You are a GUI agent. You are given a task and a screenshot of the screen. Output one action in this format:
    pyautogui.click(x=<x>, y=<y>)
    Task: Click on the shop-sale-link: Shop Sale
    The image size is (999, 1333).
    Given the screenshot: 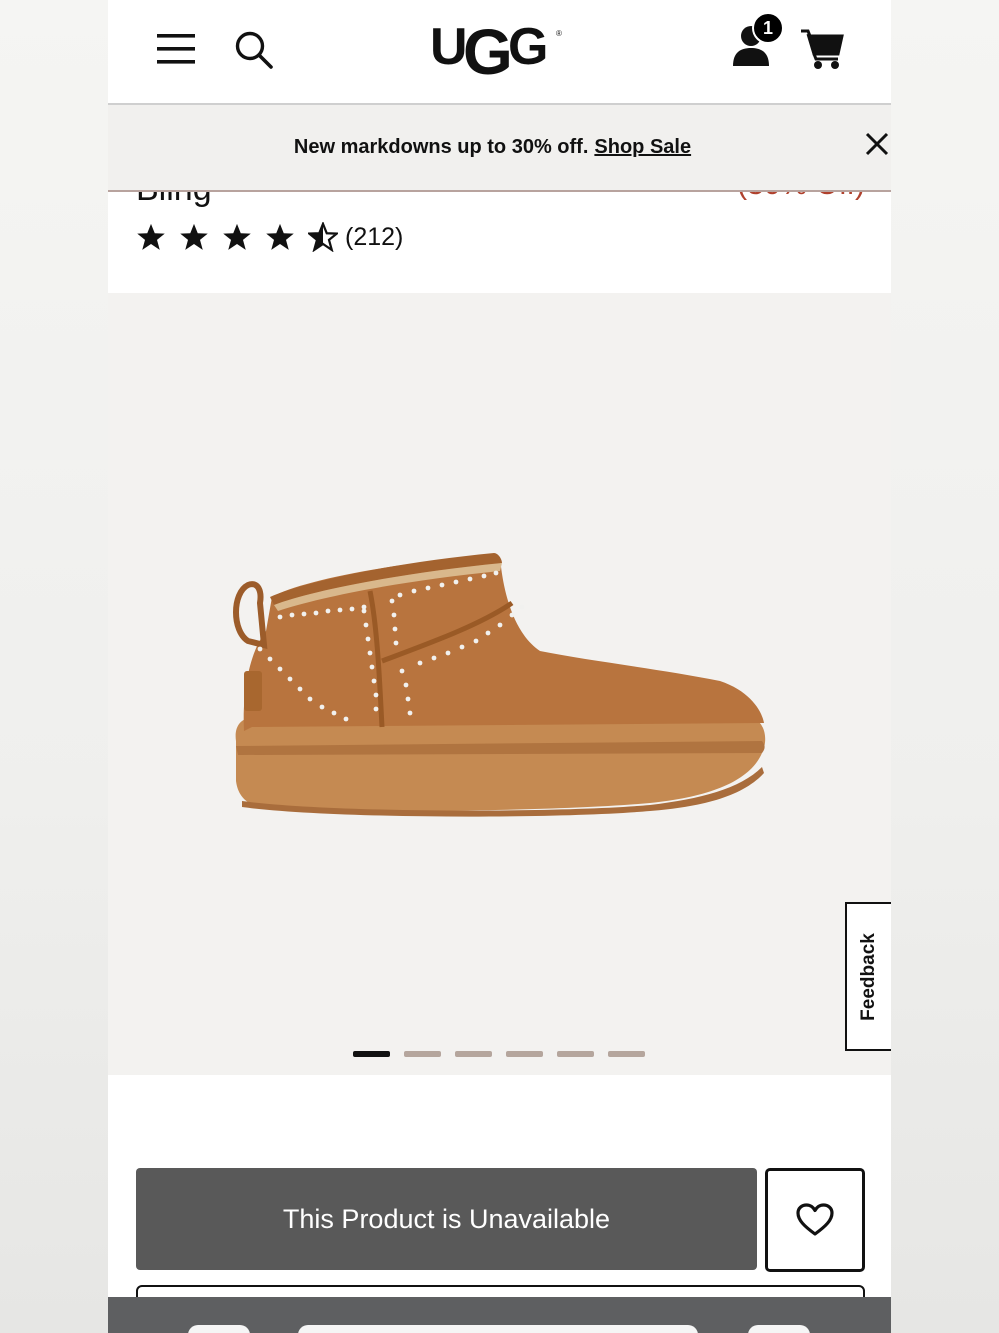 What is the action you would take?
    pyautogui.click(x=642, y=147)
    